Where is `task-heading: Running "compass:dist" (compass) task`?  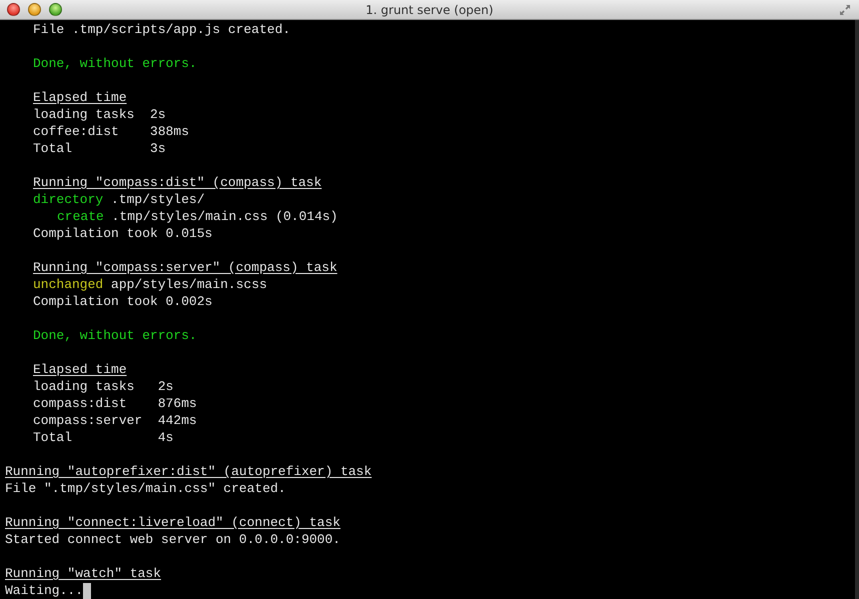 task-heading: Running "compass:dist" (compass) task is located at coordinates (177, 182).